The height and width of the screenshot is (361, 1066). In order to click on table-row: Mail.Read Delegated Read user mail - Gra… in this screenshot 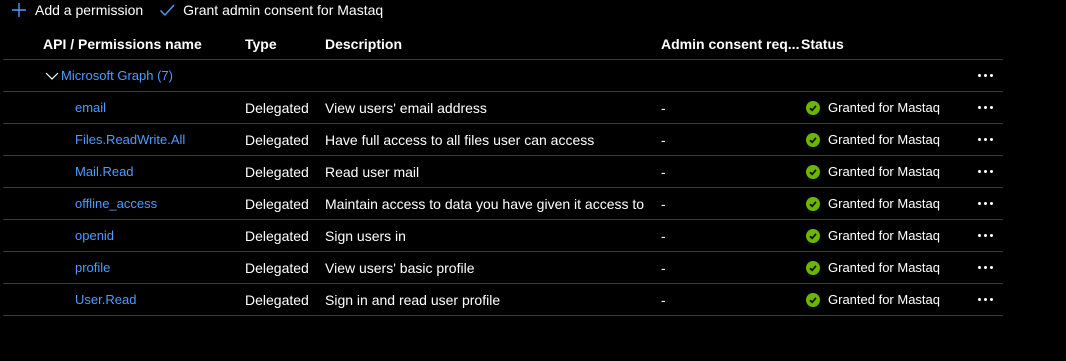, I will do `click(503, 172)`.